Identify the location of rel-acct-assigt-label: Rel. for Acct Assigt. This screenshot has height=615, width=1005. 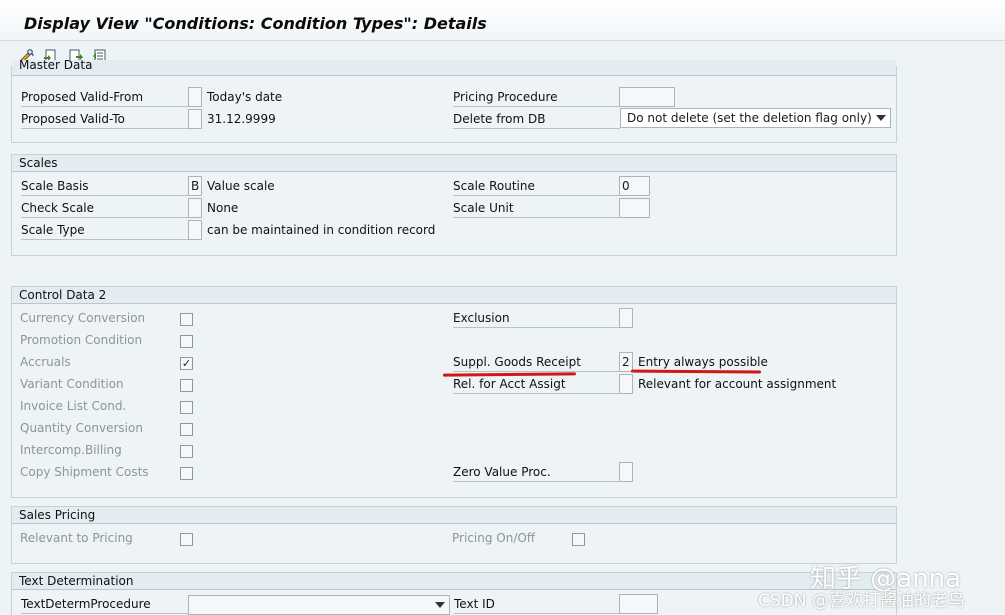
(536, 384).